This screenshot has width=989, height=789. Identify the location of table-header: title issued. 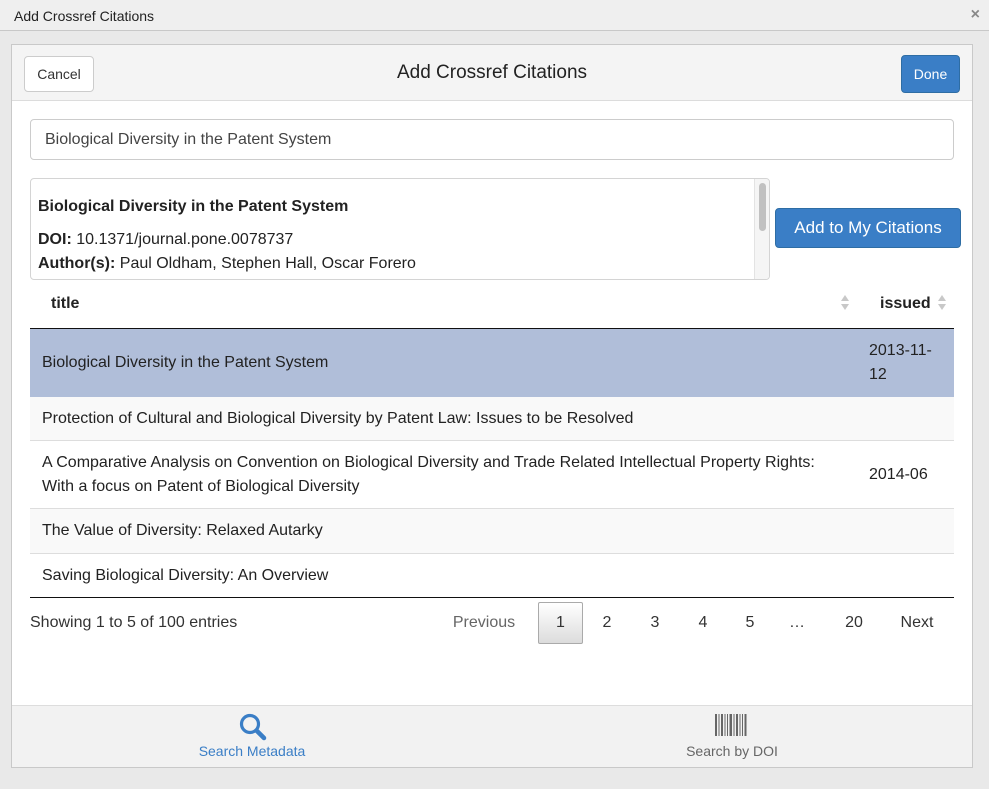
(492, 306).